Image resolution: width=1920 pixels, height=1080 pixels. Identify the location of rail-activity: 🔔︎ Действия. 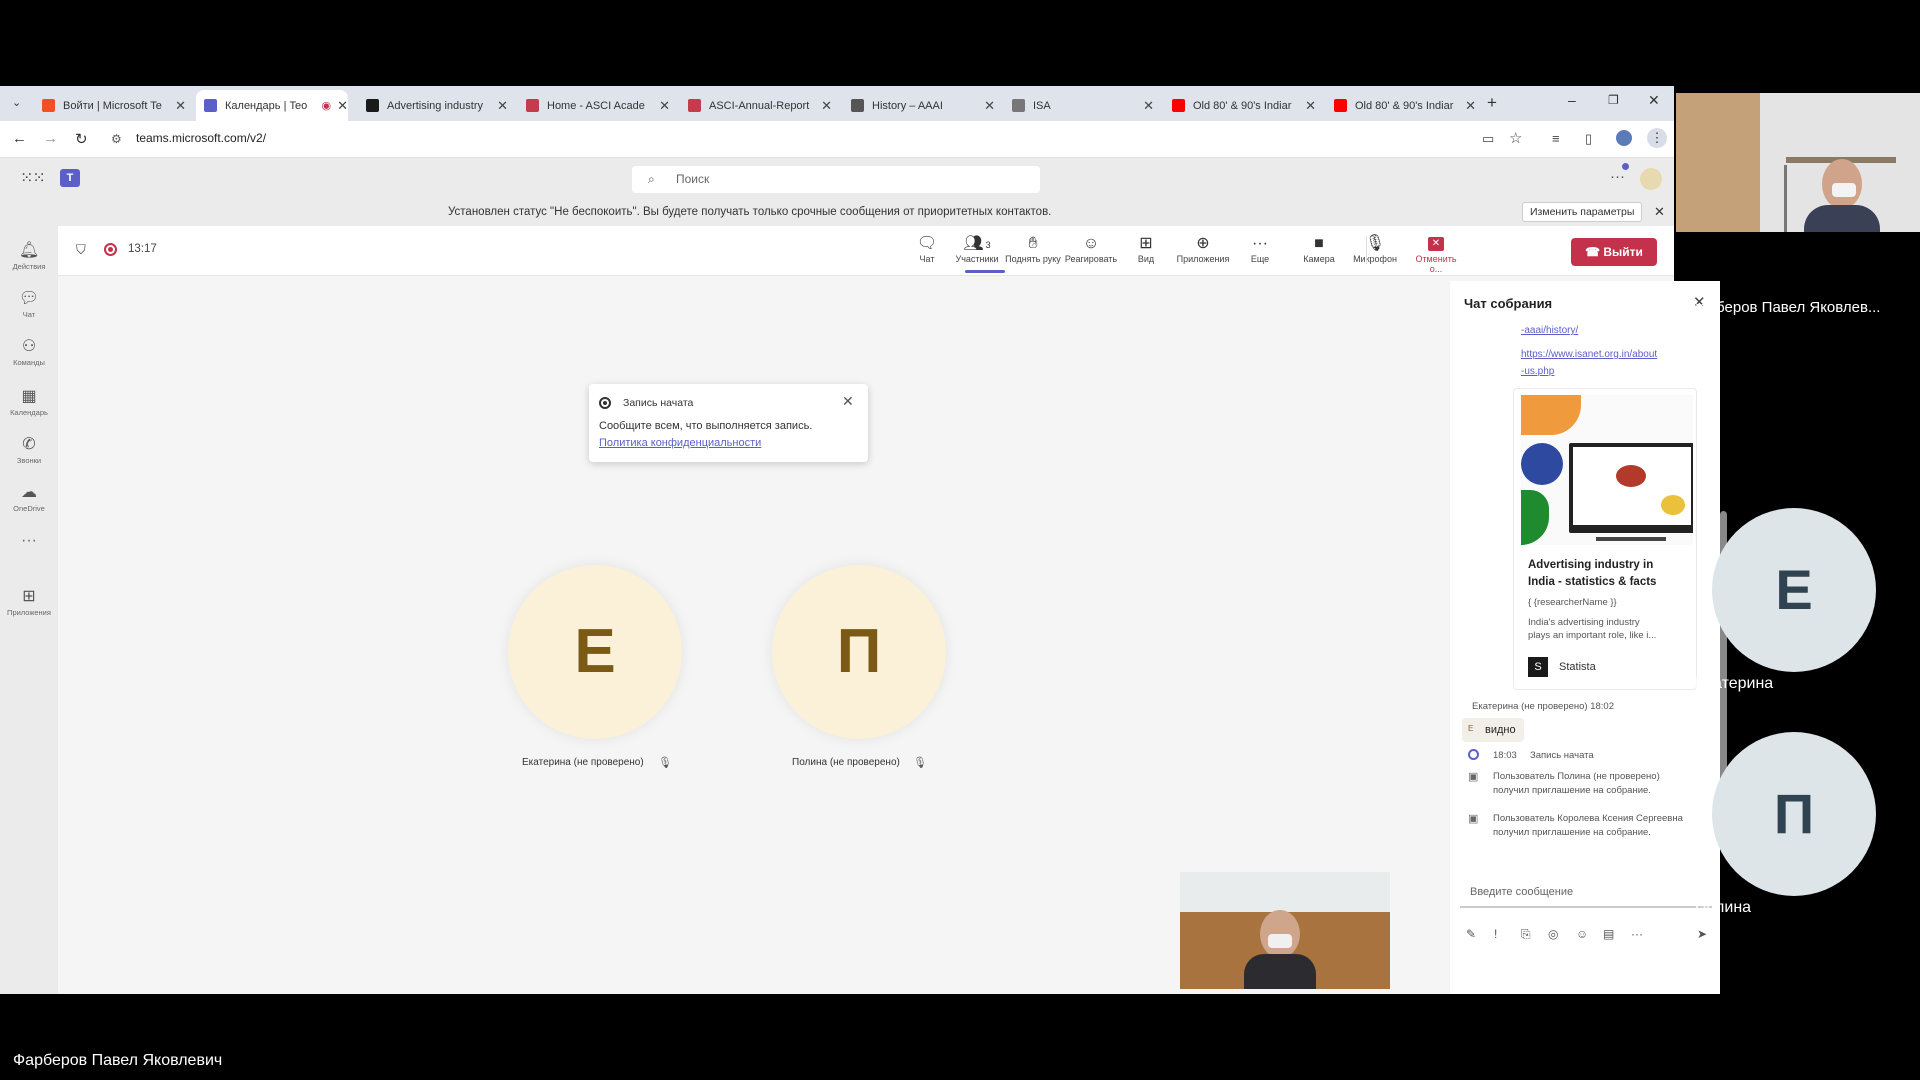
(29, 255).